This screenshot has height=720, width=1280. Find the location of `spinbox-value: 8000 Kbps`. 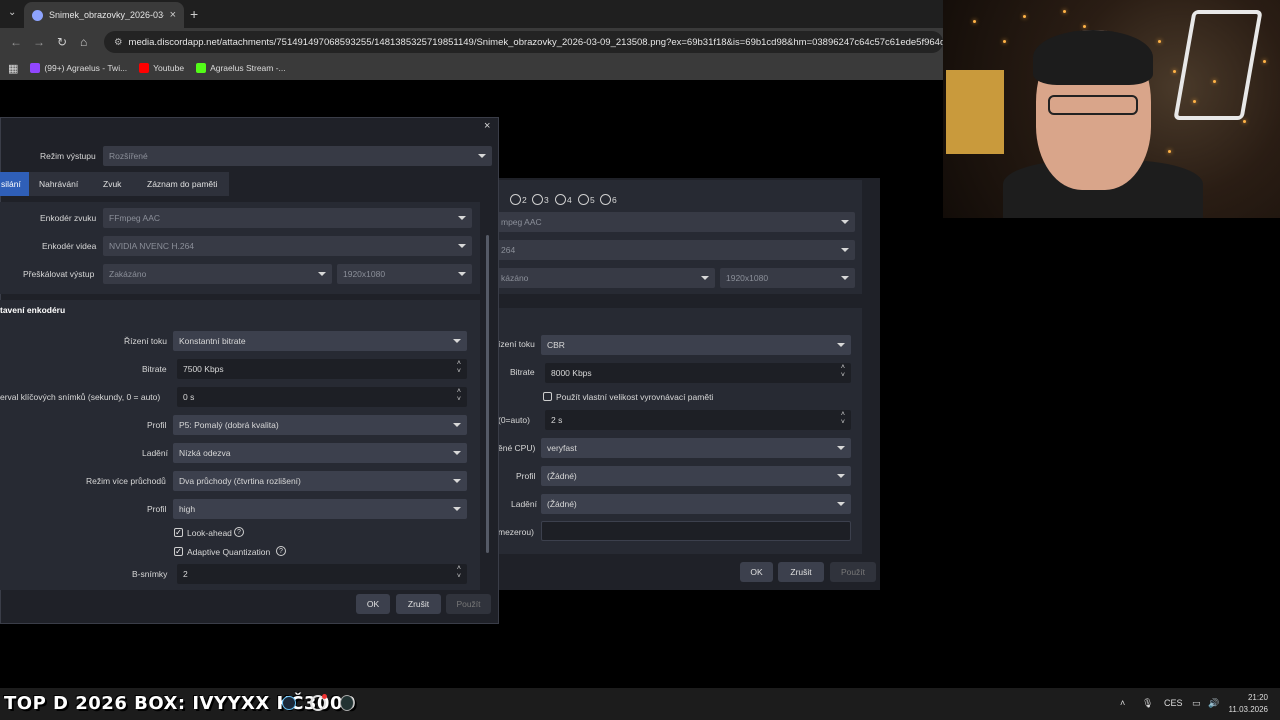

spinbox-value: 8000 Kbps is located at coordinates (571, 373).